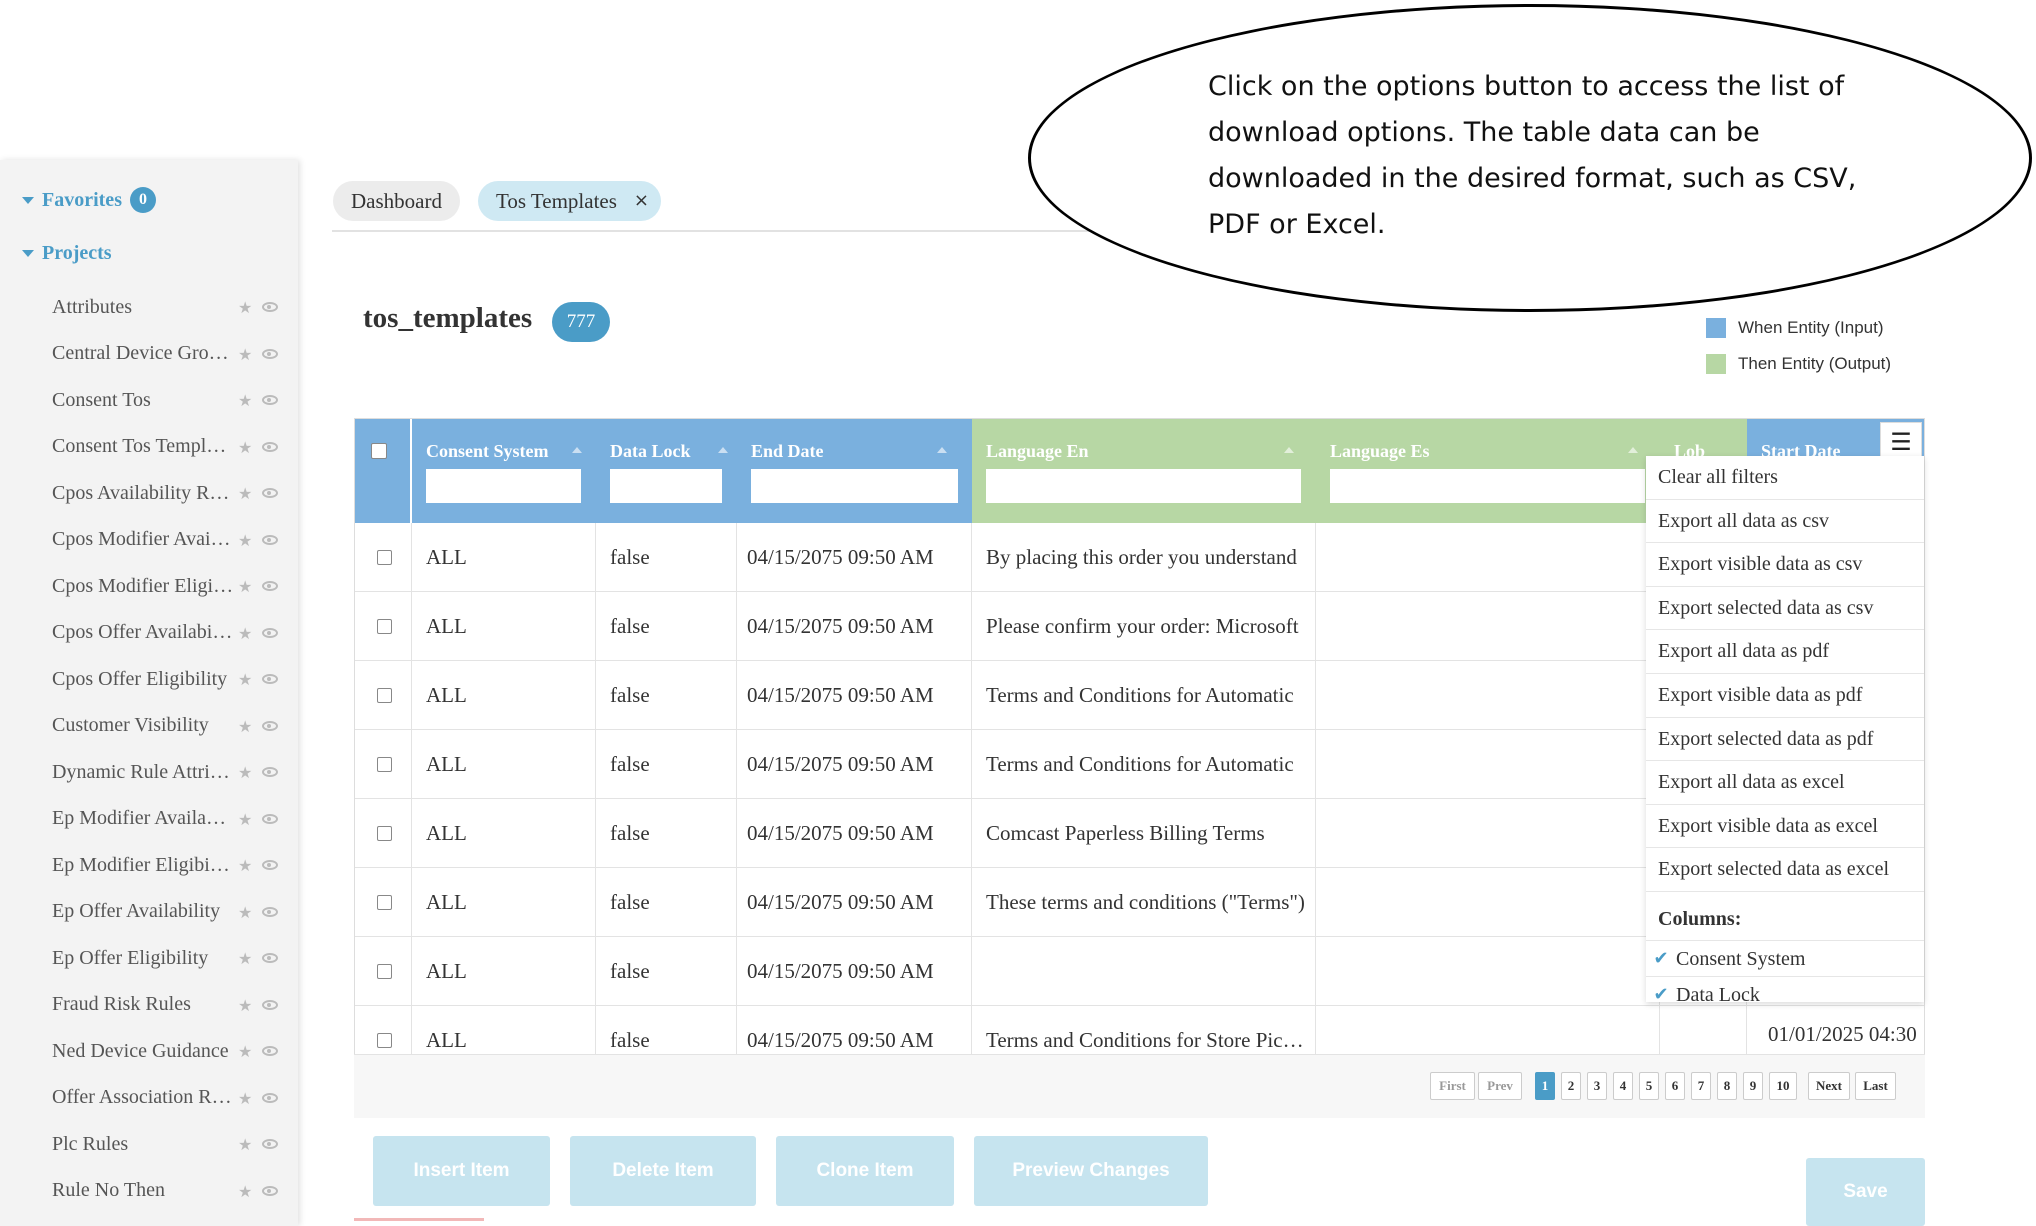 This screenshot has height=1226, width=2036. I want to click on page-number-button: 6, so click(1675, 1086).